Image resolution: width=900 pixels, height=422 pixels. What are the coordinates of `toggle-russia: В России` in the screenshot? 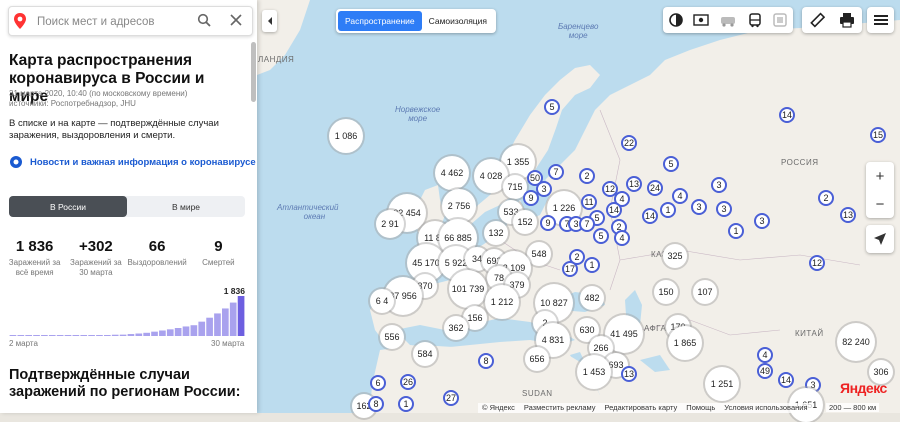 It's located at (68, 206).